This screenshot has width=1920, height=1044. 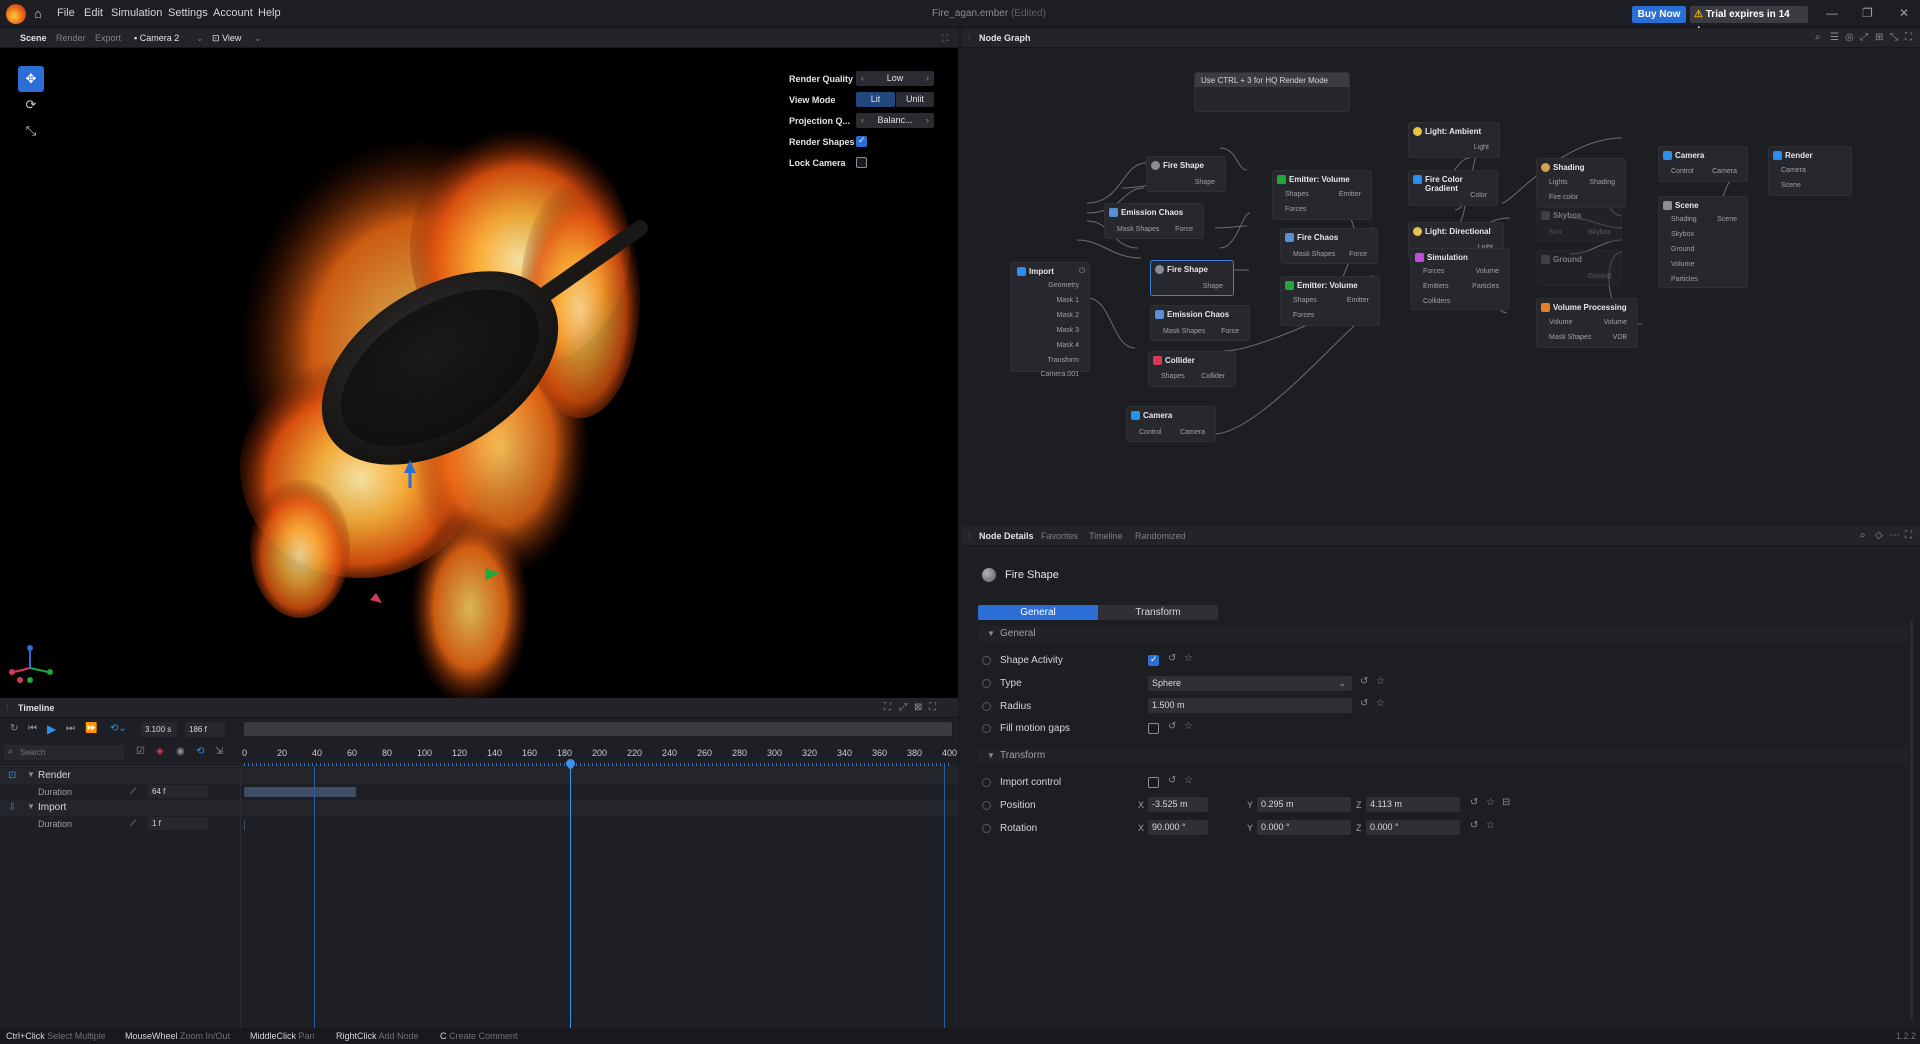 What do you see at coordinates (1443, 634) in the screenshot?
I see `section-general: ▼ General` at bounding box center [1443, 634].